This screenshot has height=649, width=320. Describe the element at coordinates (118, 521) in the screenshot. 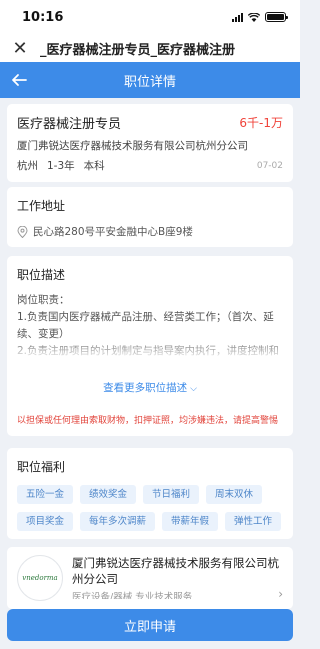

I see `welfare-tag: 每年多次调薪` at that location.